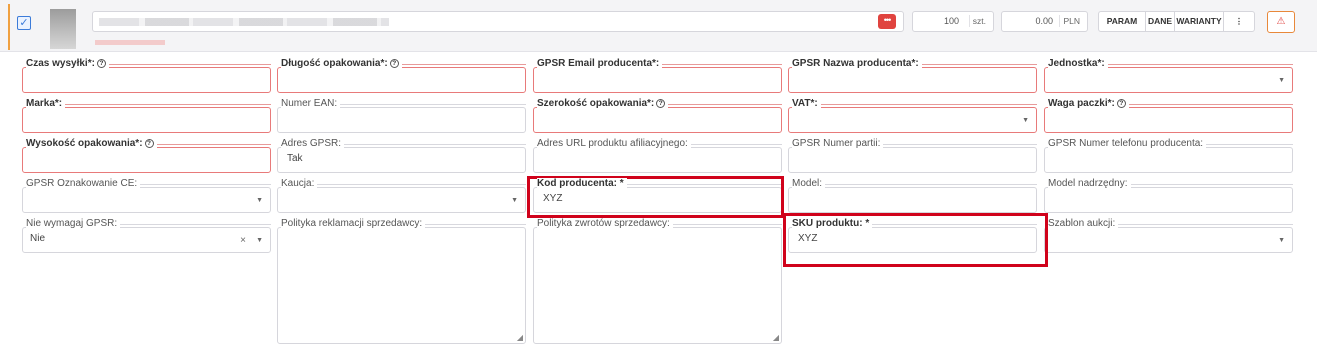  I want to click on adres-url-label: Adres URL produktu afiliacyjnego:, so click(614, 143).